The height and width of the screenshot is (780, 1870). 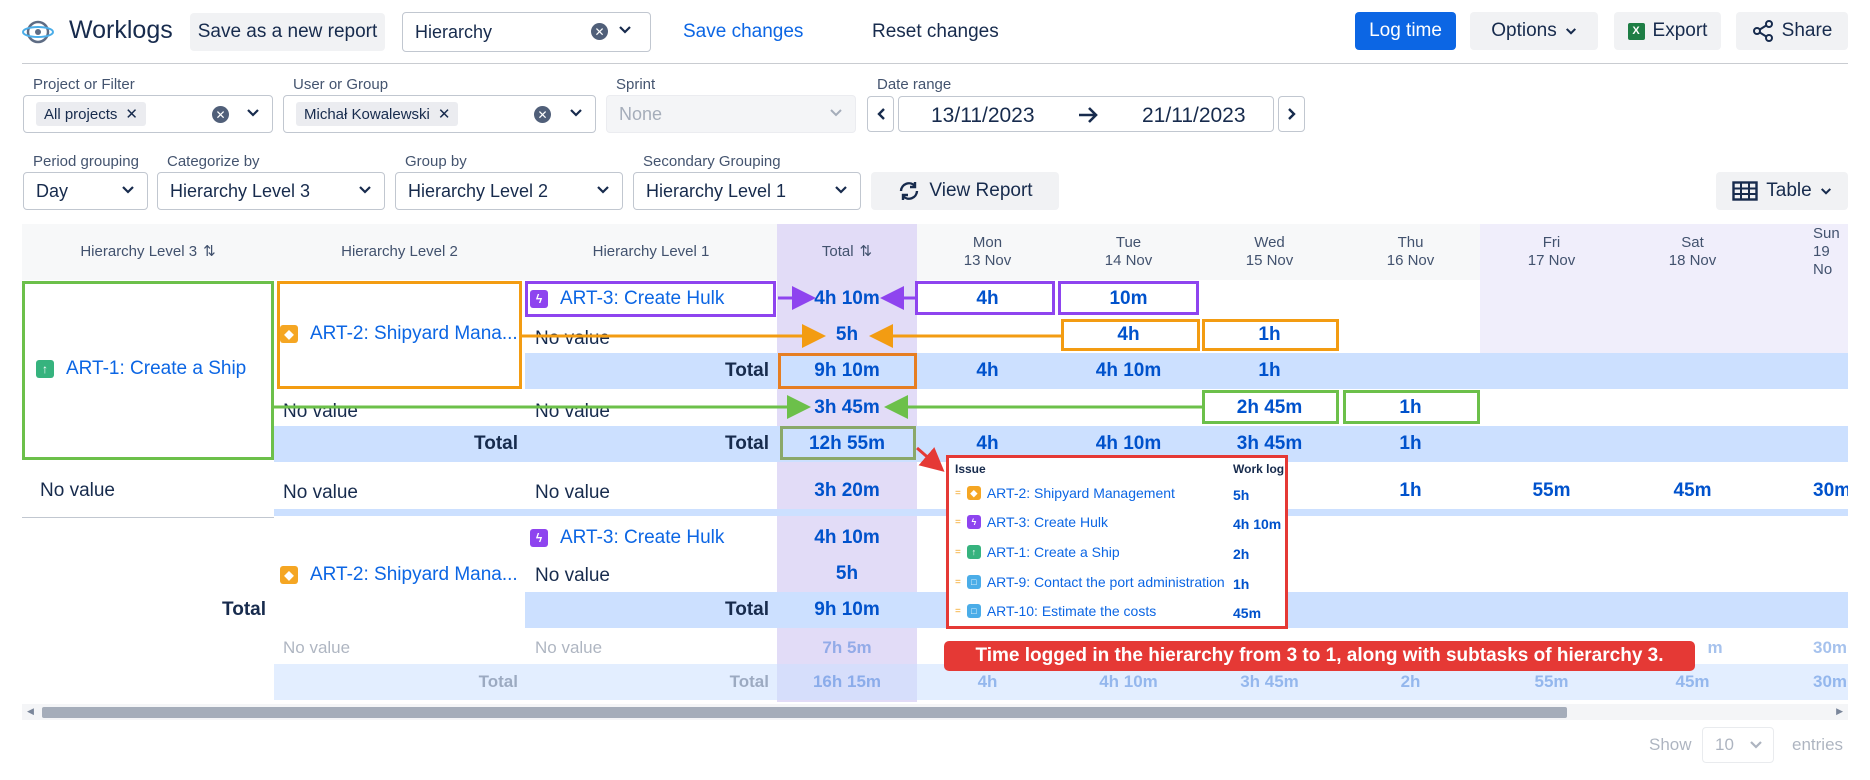 I want to click on popup-worklog: 45m, so click(x=1247, y=613).